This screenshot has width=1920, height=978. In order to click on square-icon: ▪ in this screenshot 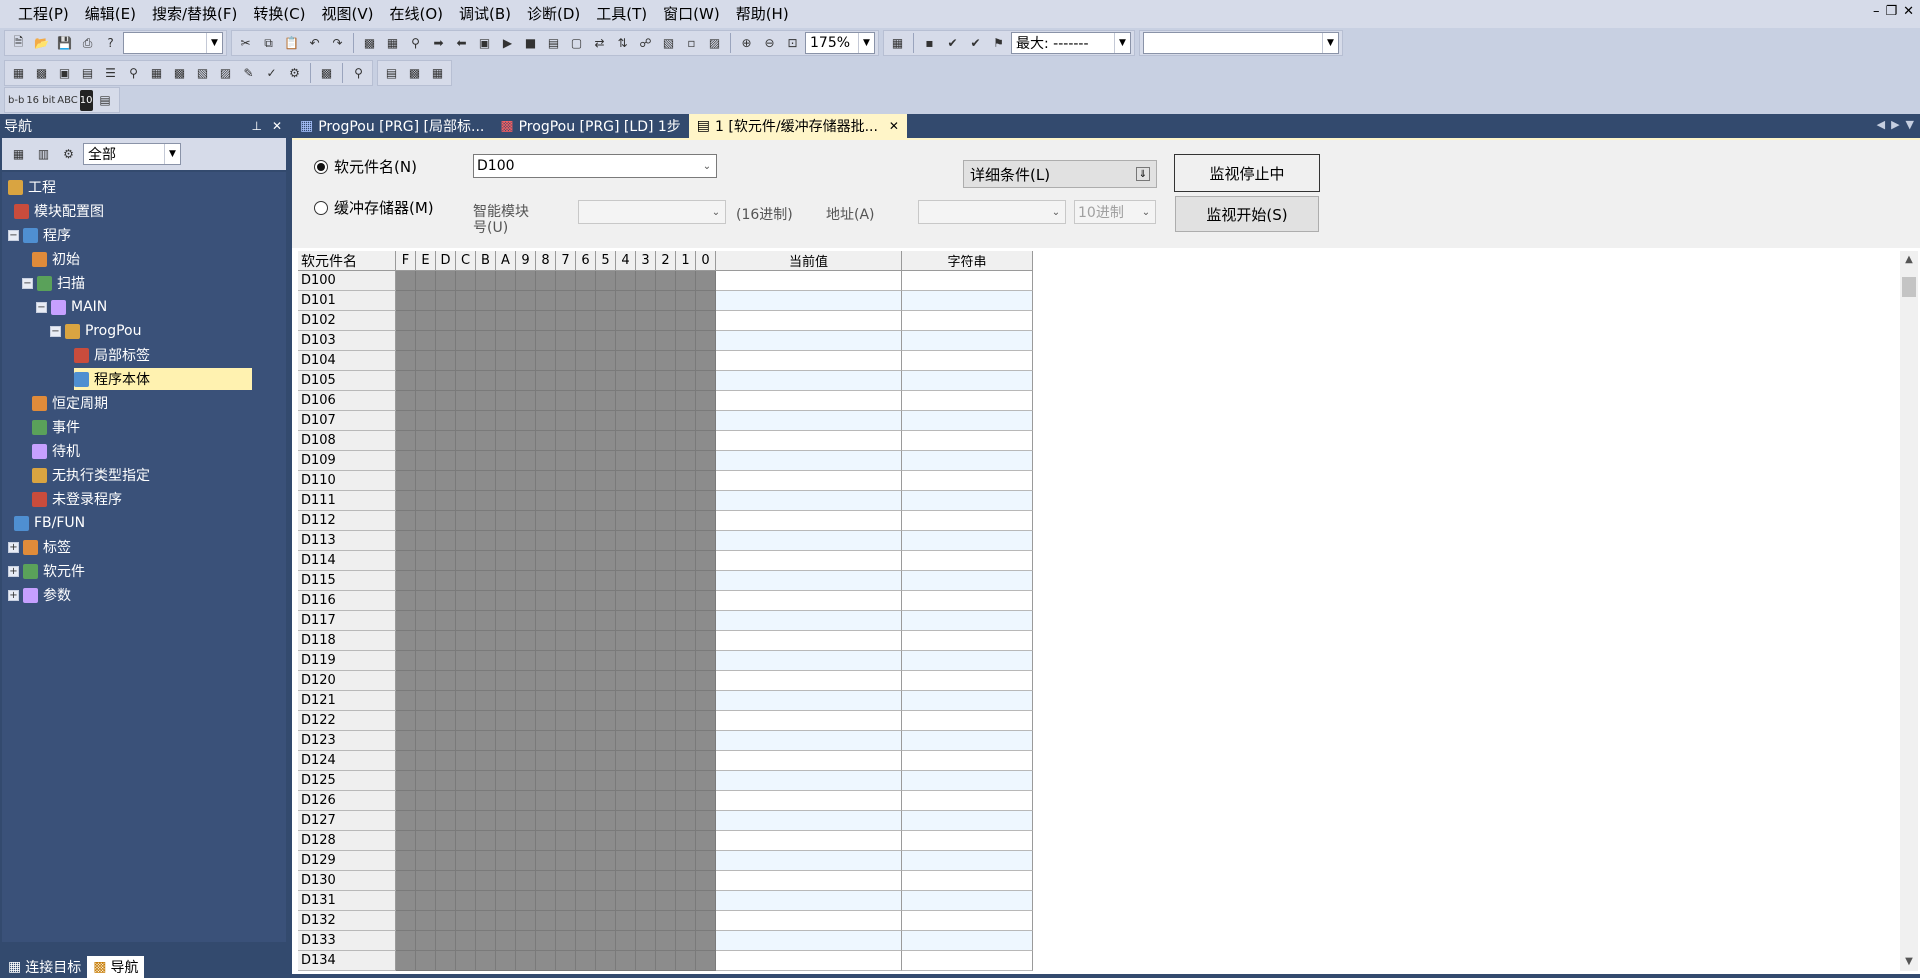, I will do `click(929, 43)`.